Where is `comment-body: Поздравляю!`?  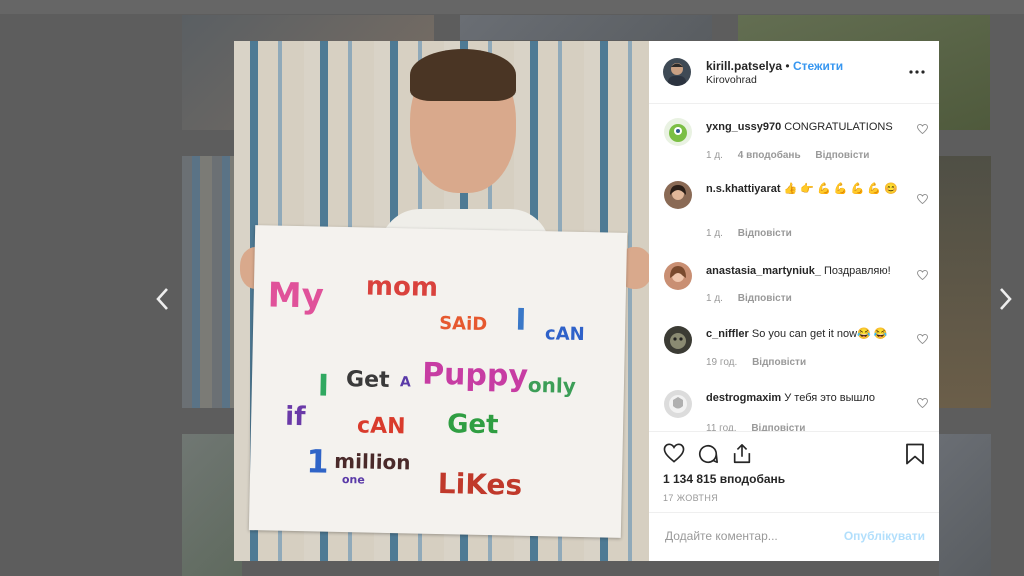 comment-body: Поздравляю! is located at coordinates (857, 271).